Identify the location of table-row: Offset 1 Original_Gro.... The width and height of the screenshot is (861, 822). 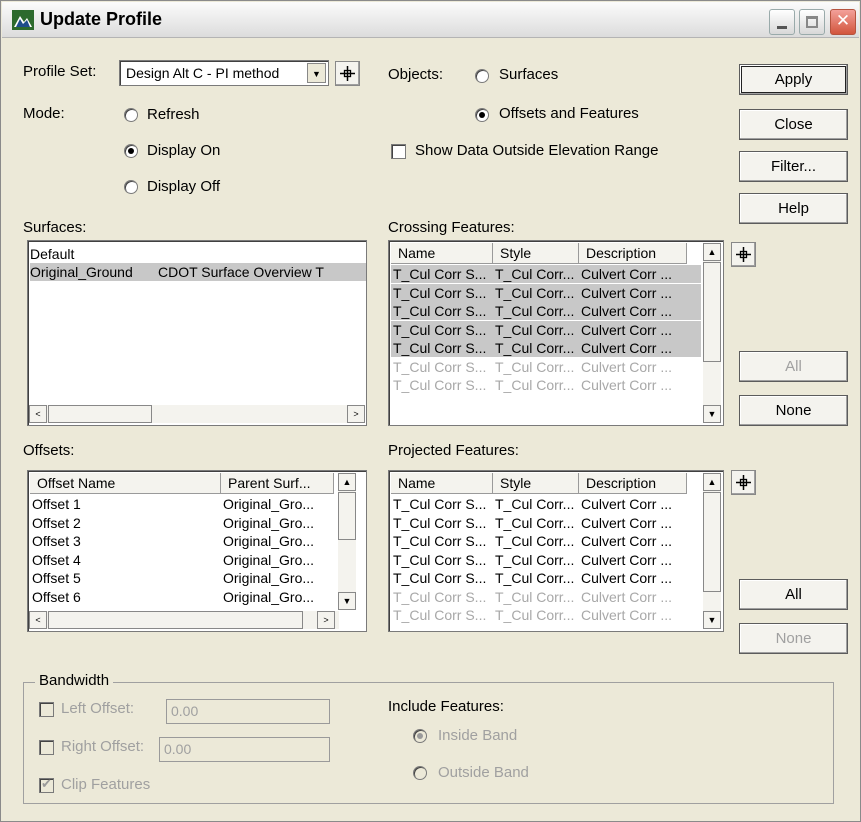
(183, 504).